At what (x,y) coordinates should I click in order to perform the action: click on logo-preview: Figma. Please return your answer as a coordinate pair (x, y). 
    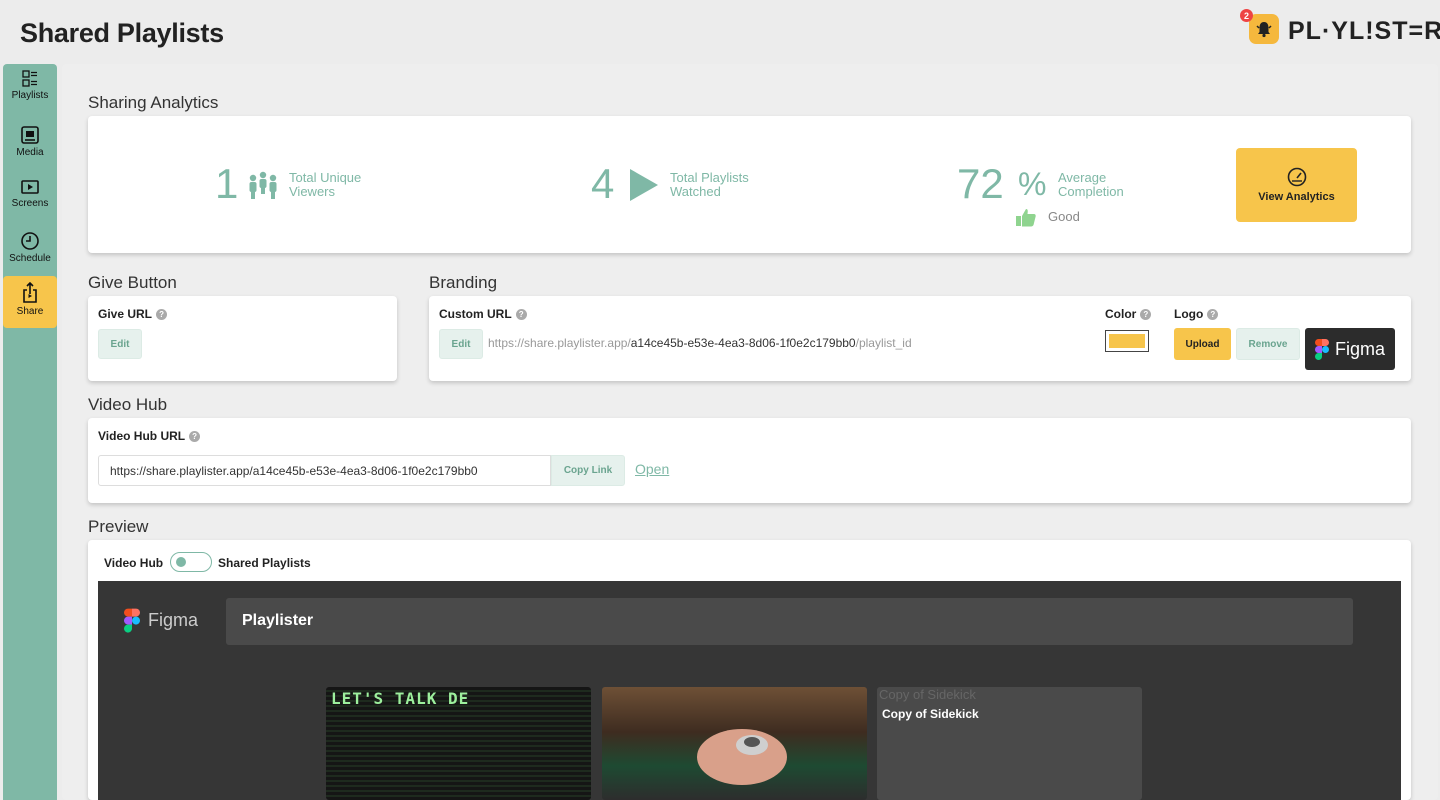
    Looking at the image, I should click on (1350, 349).